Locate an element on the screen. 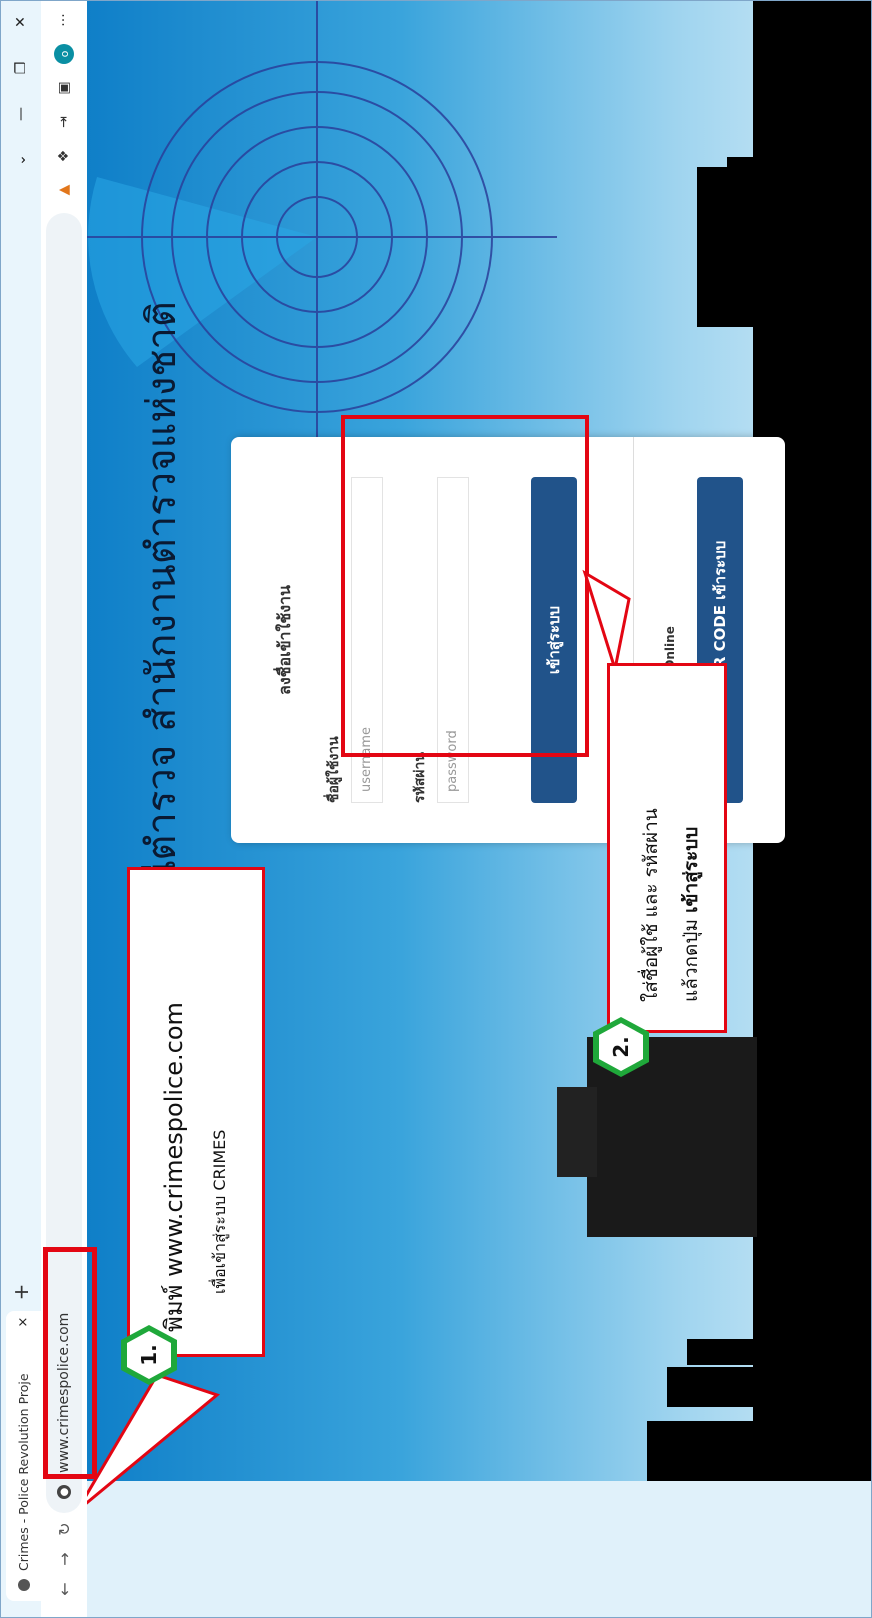  profile-avatar: o is located at coordinates (64, 54).